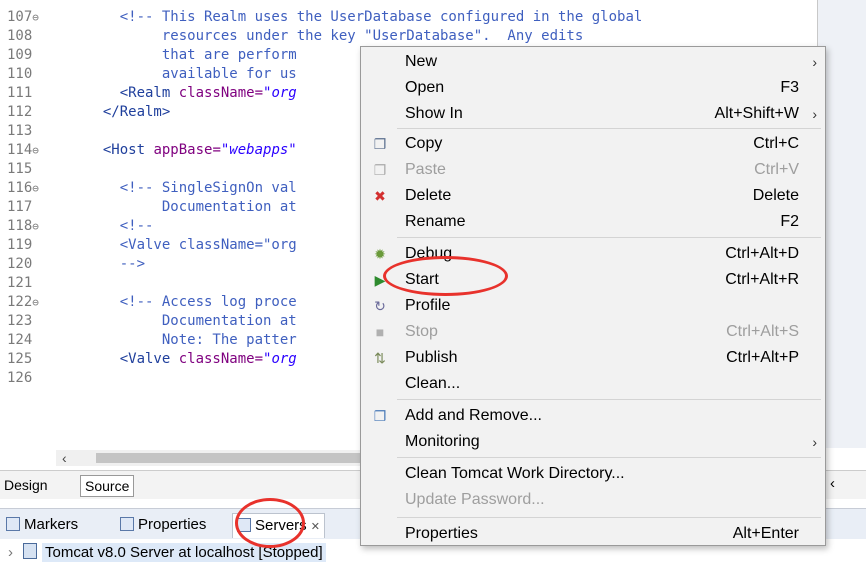 The height and width of the screenshot is (582, 866). What do you see at coordinates (593, 280) in the screenshot?
I see `menu-item-start: ▶ Start Ctrl+Alt+R` at bounding box center [593, 280].